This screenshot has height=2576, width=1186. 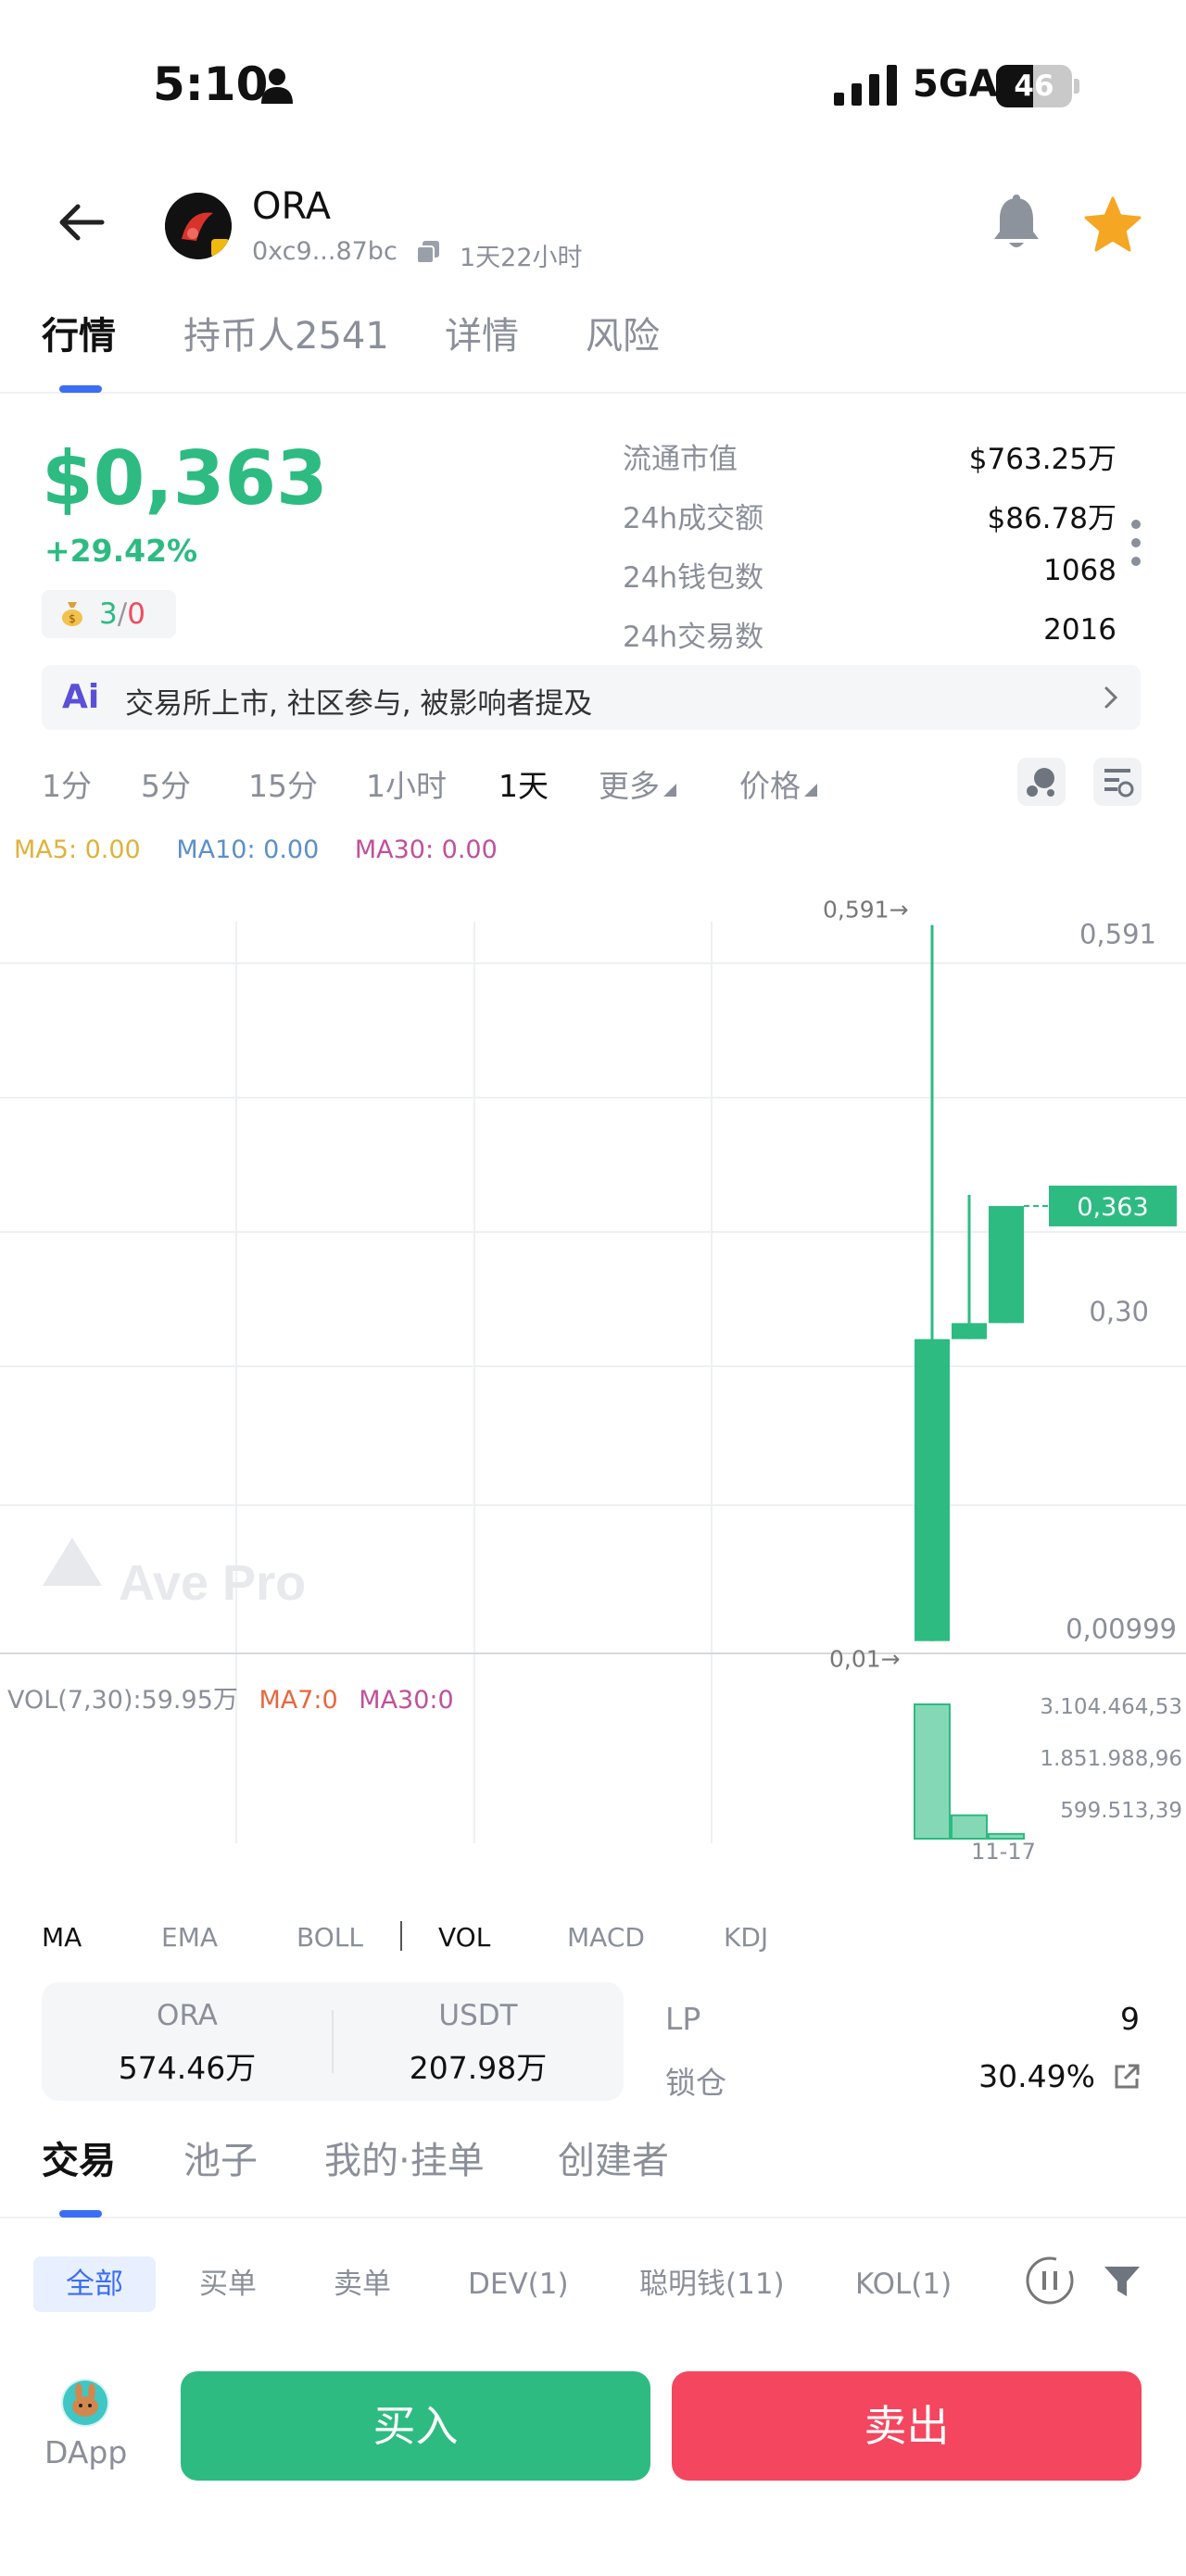 I want to click on external-link-icon, so click(x=1127, y=2077).